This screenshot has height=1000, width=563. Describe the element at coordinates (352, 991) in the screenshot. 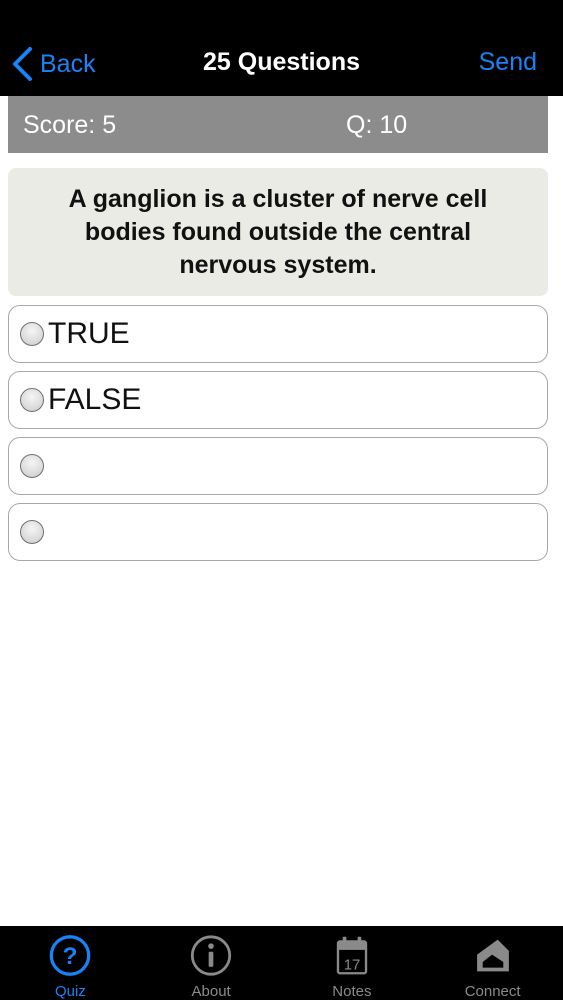

I see `tab-label: Notes` at that location.